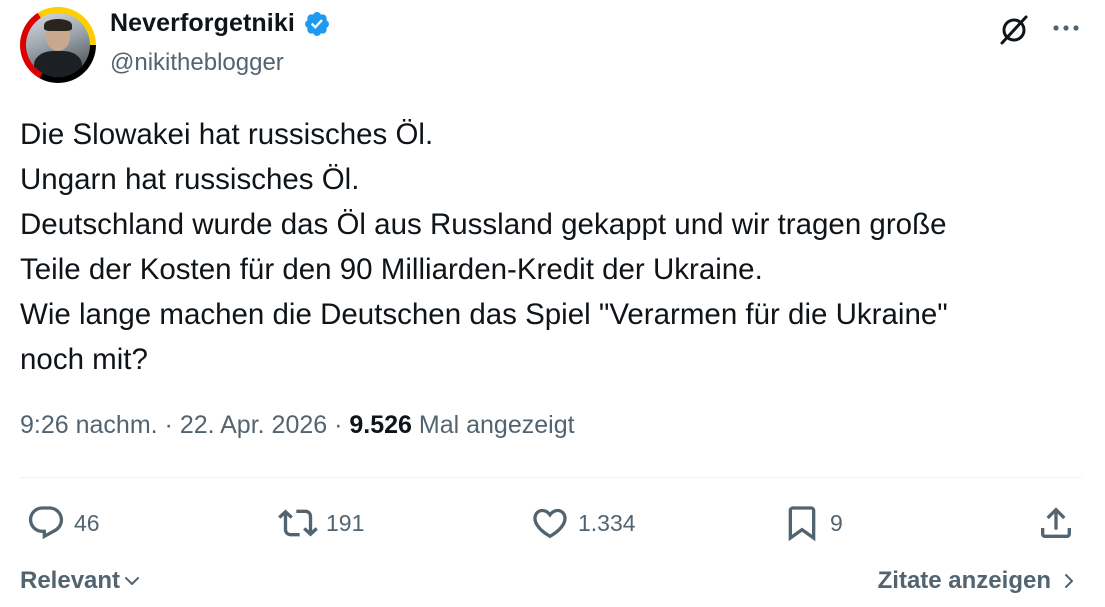  What do you see at coordinates (253, 425) in the screenshot?
I see `tweet-date: 22. Apr. 2026` at bounding box center [253, 425].